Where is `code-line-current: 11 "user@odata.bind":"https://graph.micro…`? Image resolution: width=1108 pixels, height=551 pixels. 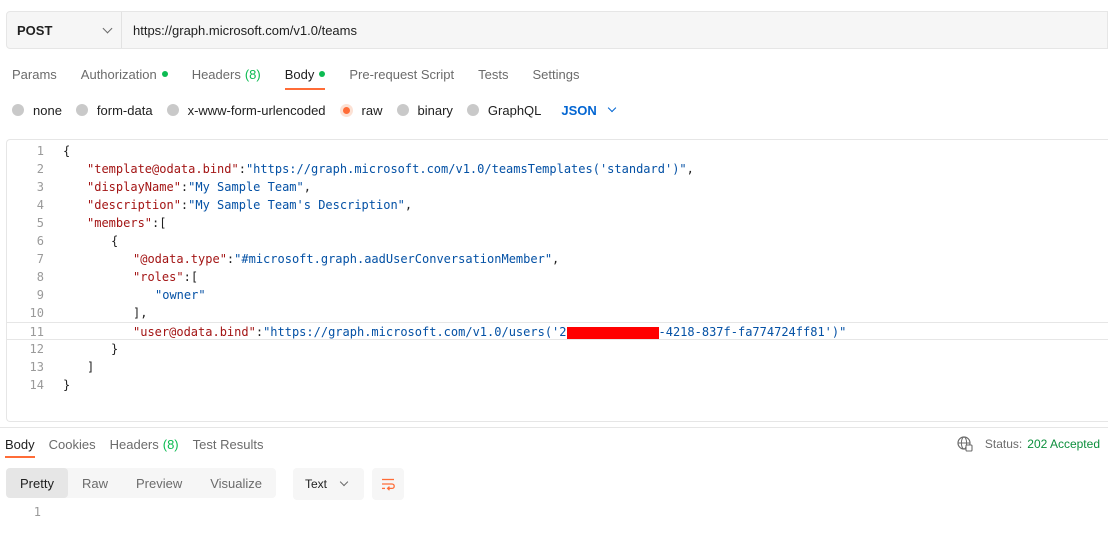 code-line-current: 11 "user@odata.bind":"https://graph.micro… is located at coordinates (557, 331).